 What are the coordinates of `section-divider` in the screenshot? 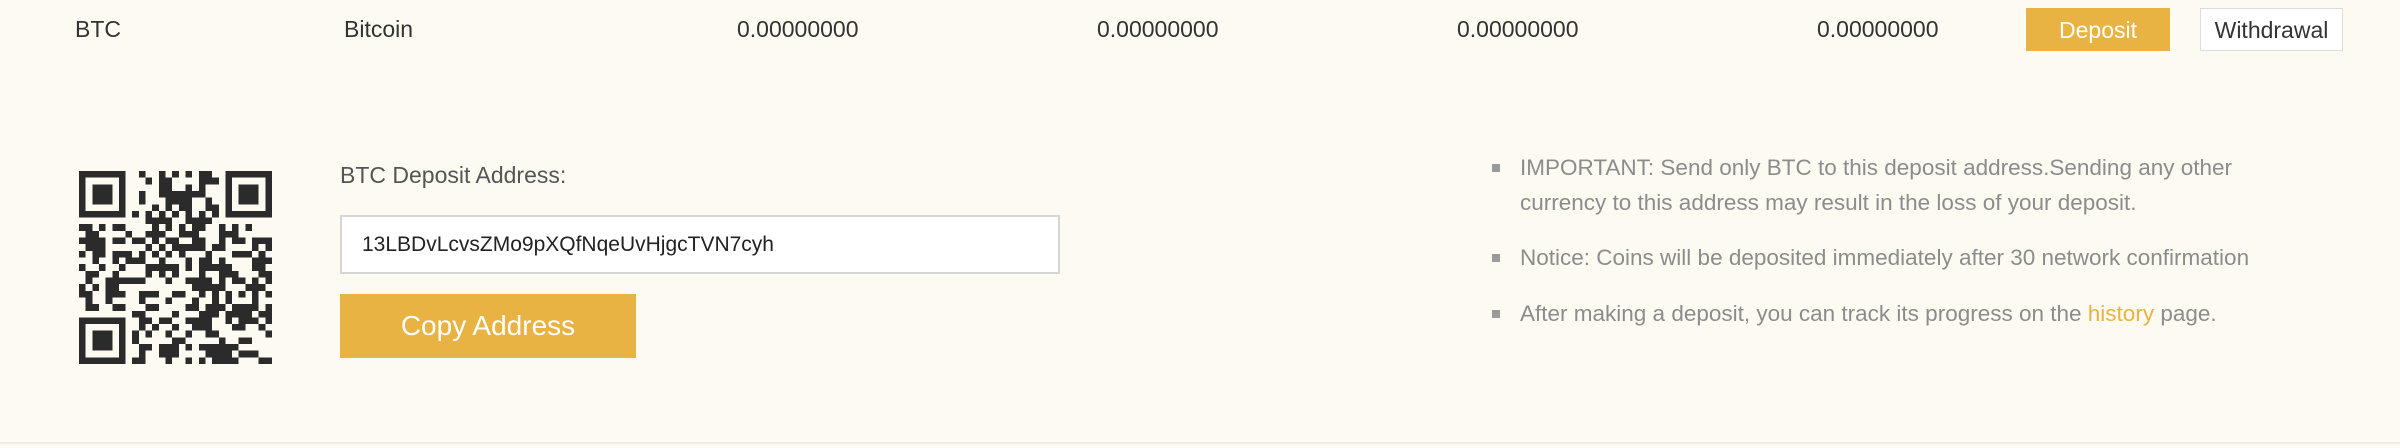 It's located at (1200, 443).